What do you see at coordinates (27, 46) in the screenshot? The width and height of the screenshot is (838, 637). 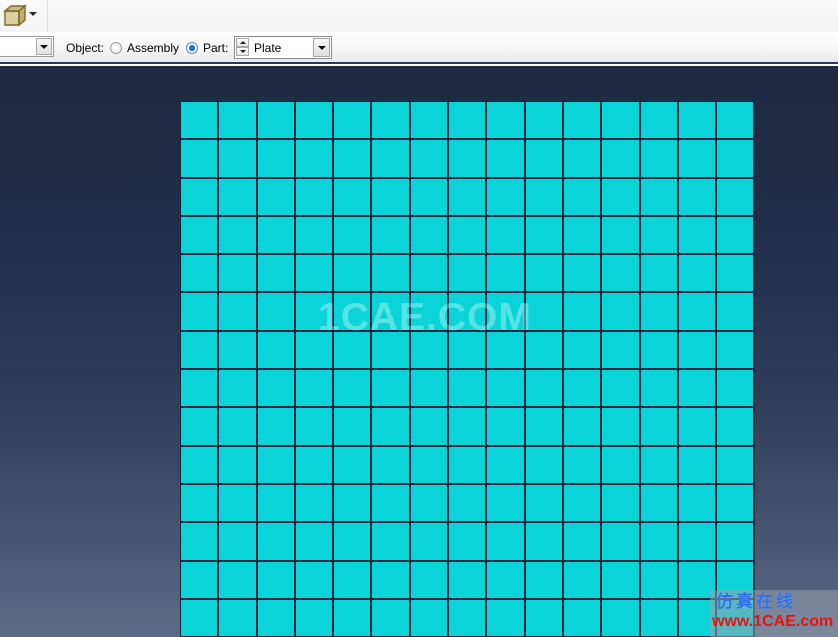 I see `model-combo: el-1` at bounding box center [27, 46].